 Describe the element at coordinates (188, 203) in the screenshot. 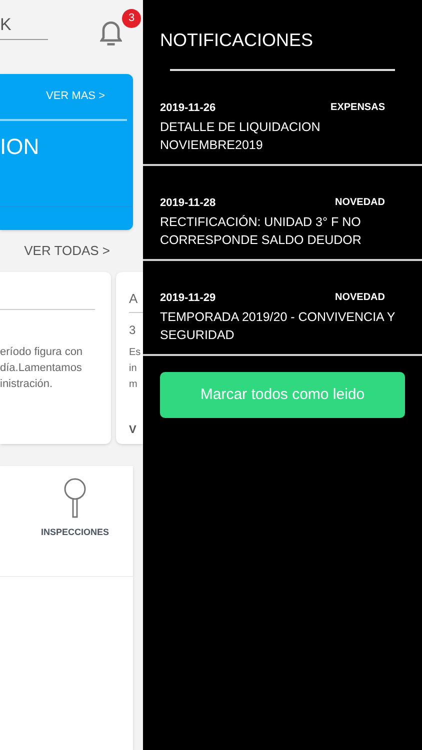

I see `notification-date: 2019-11-28` at that location.